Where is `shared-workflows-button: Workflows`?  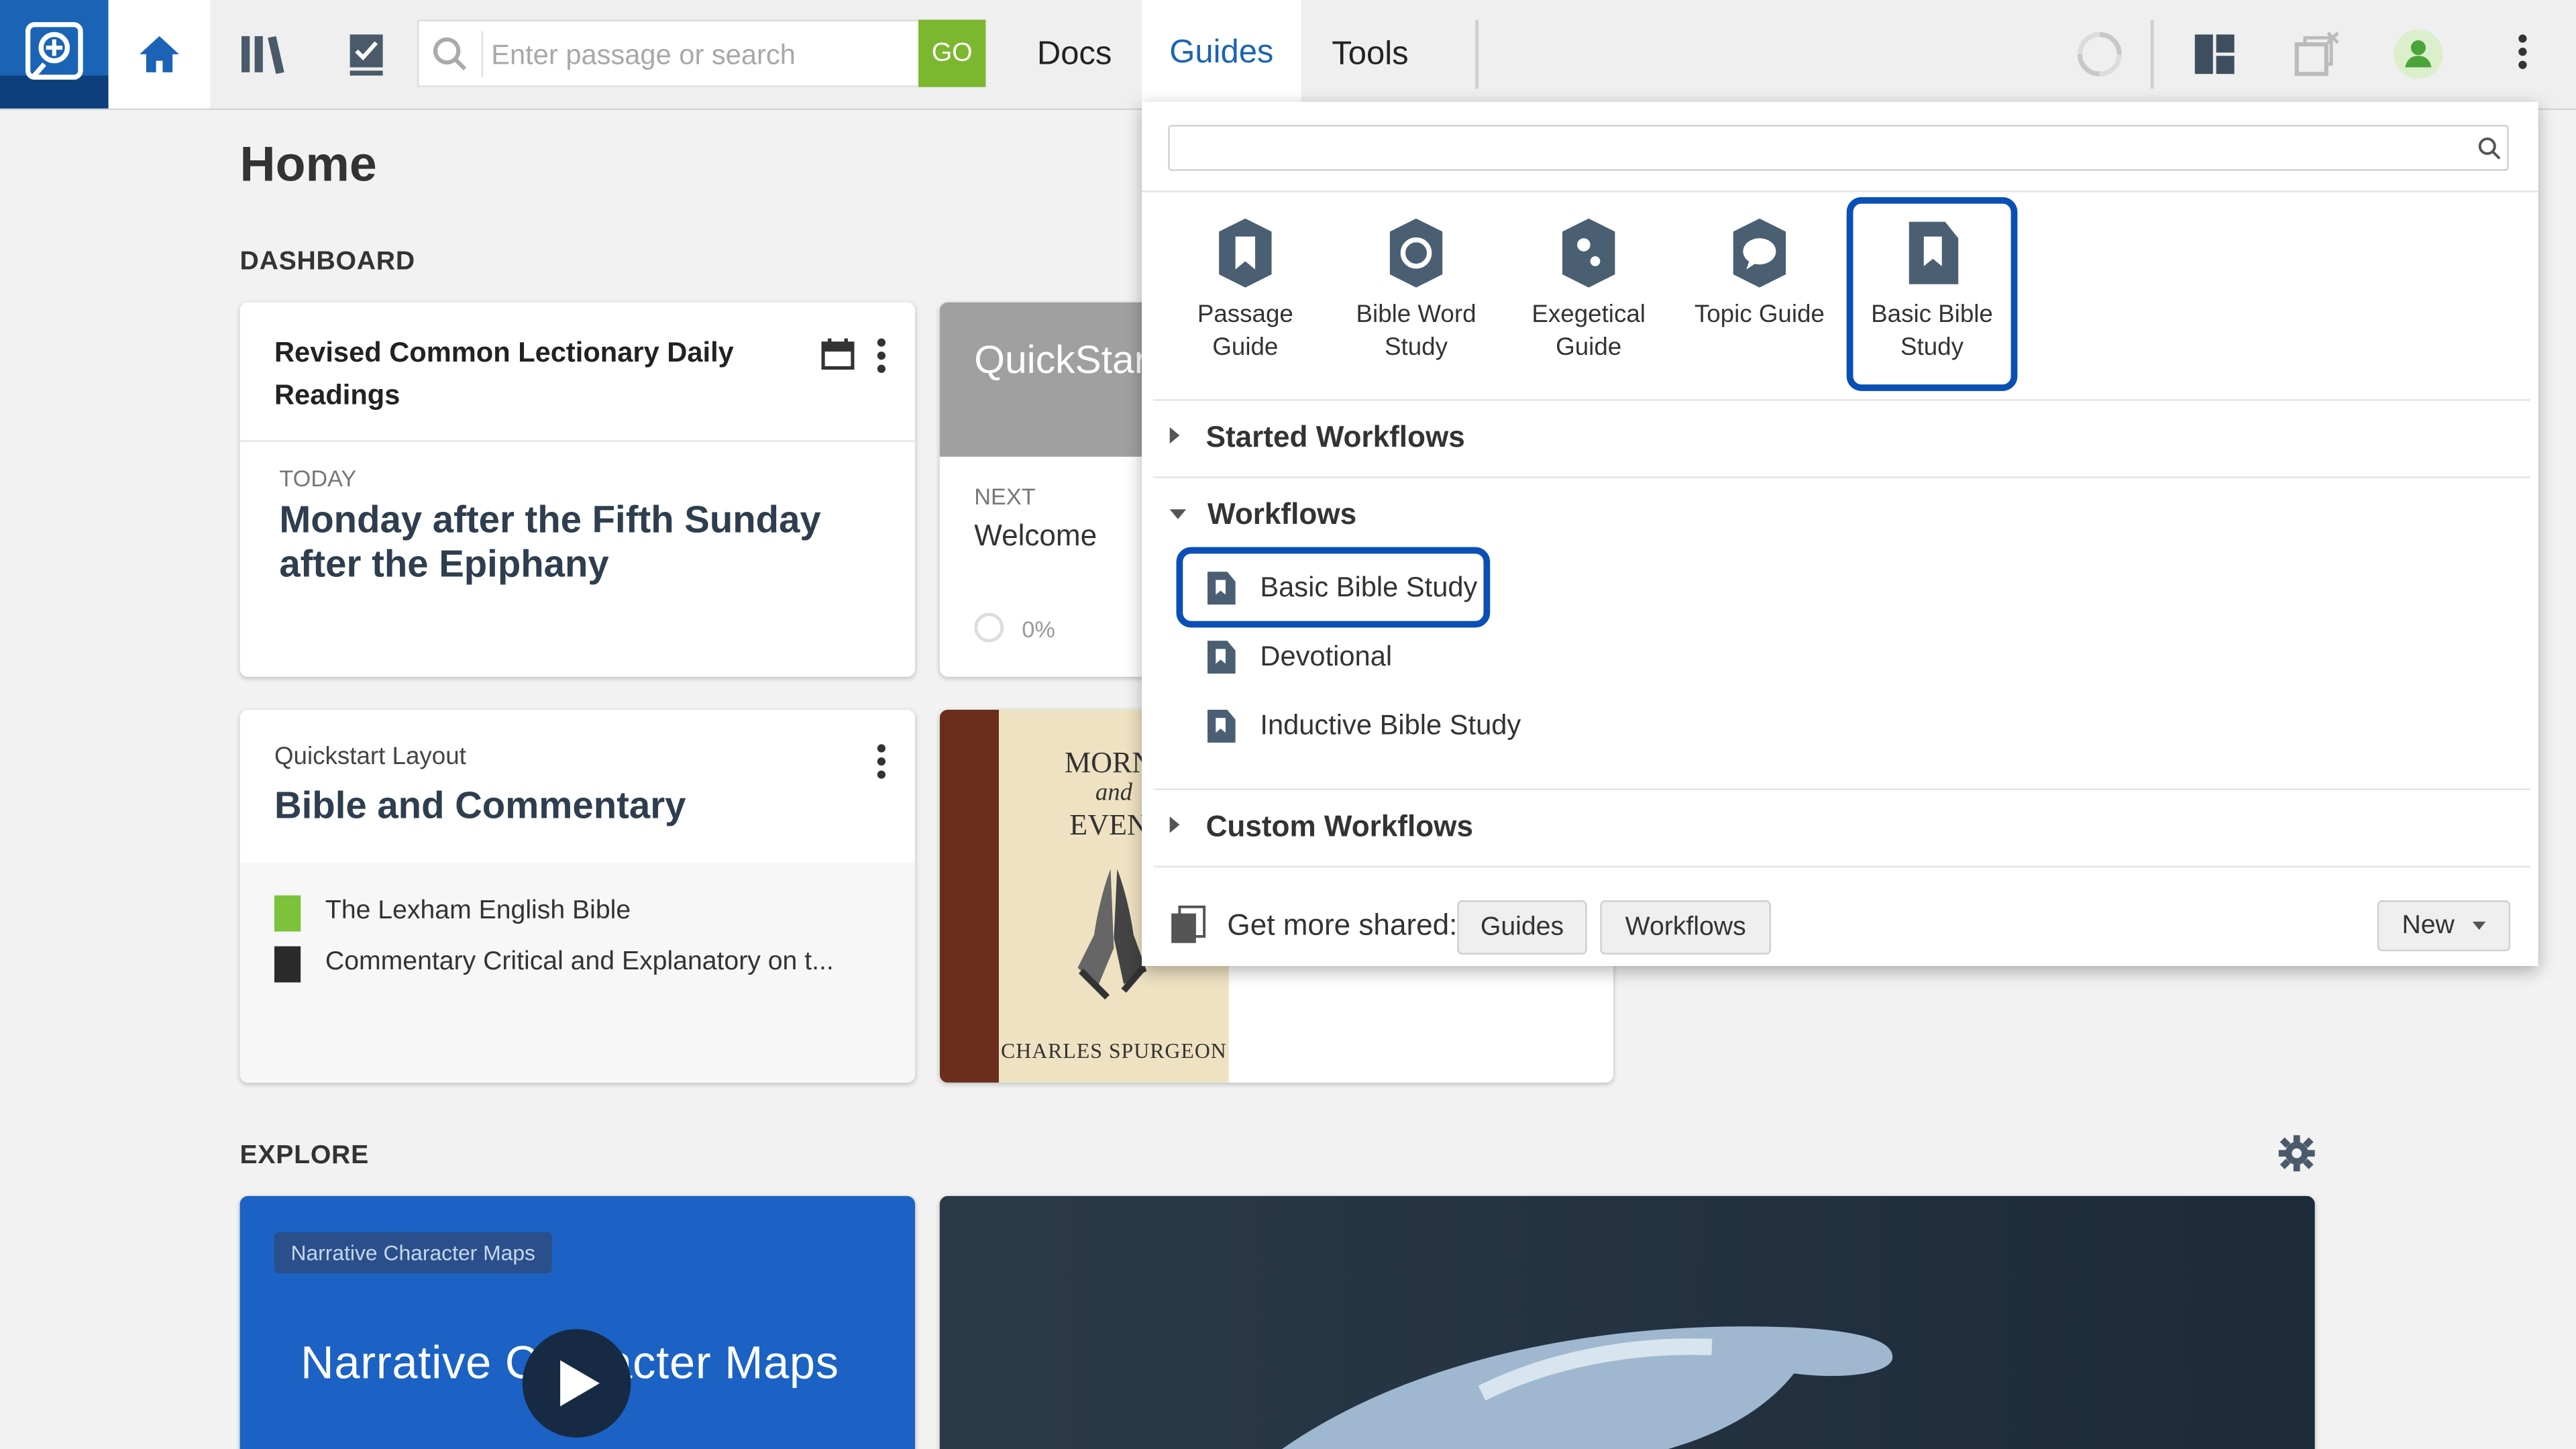
shared-workflows-button: Workflows is located at coordinates (1686, 927).